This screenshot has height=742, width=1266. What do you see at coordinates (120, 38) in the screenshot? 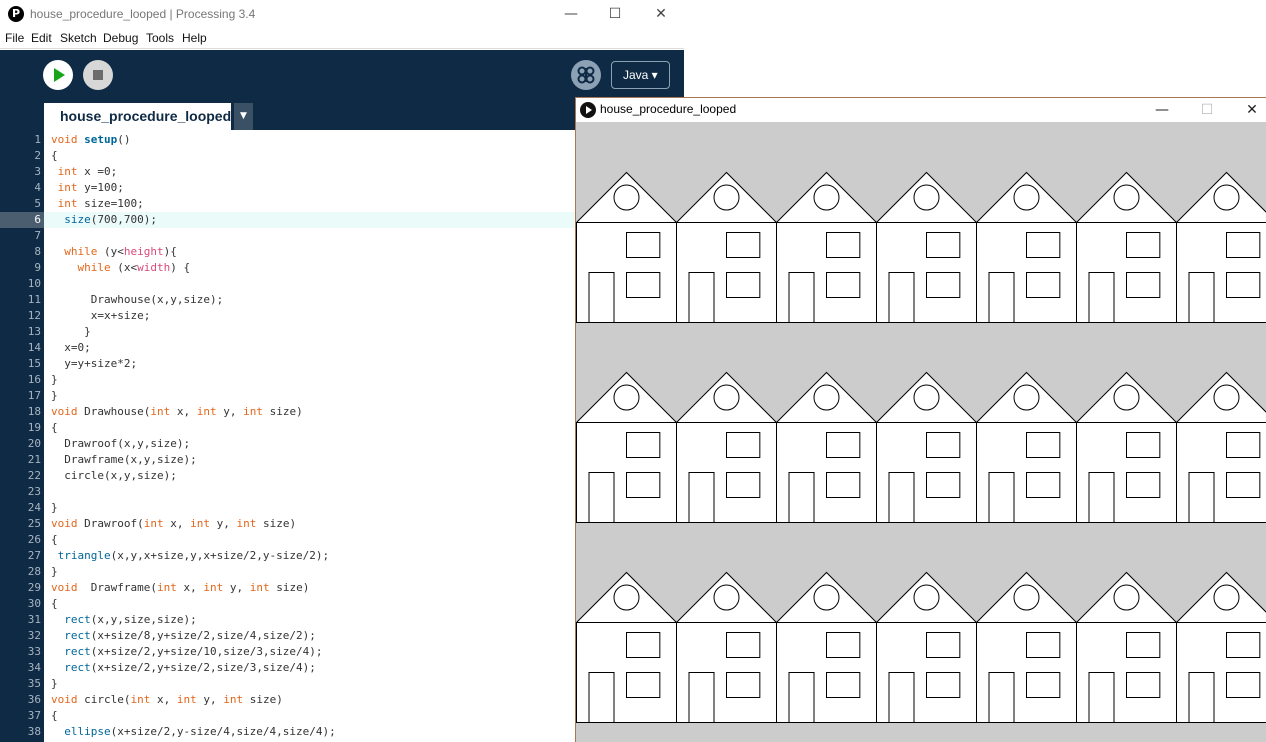
I see `menu-debug: Debug` at bounding box center [120, 38].